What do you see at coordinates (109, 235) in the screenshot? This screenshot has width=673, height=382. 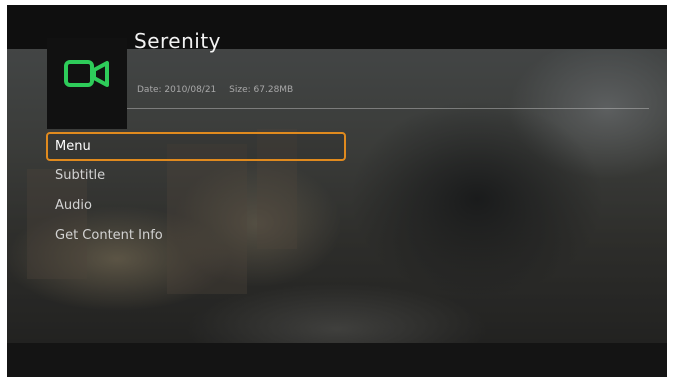 I see `menu-item-label: Get Content Info` at bounding box center [109, 235].